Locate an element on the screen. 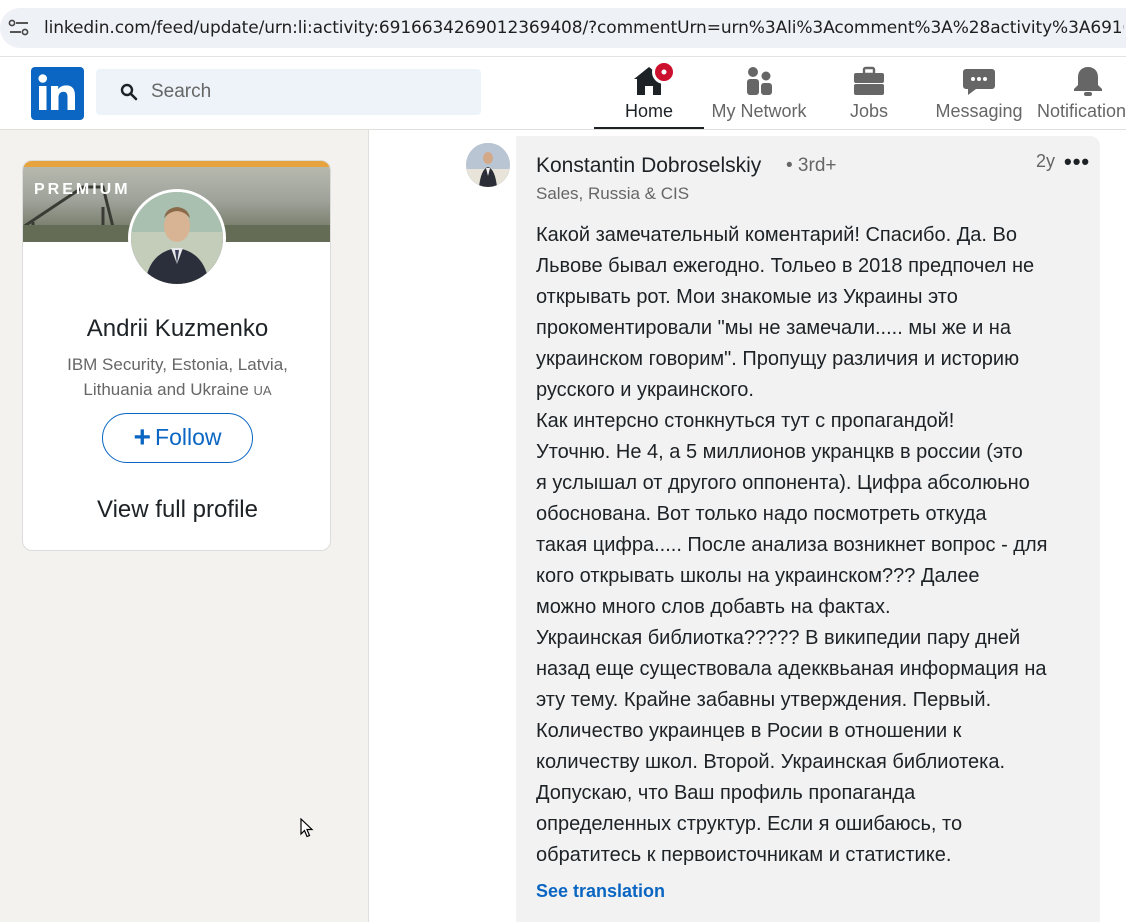 This screenshot has width=1126, height=922. profile-name: Andrii Kuzmenko is located at coordinates (176, 329).